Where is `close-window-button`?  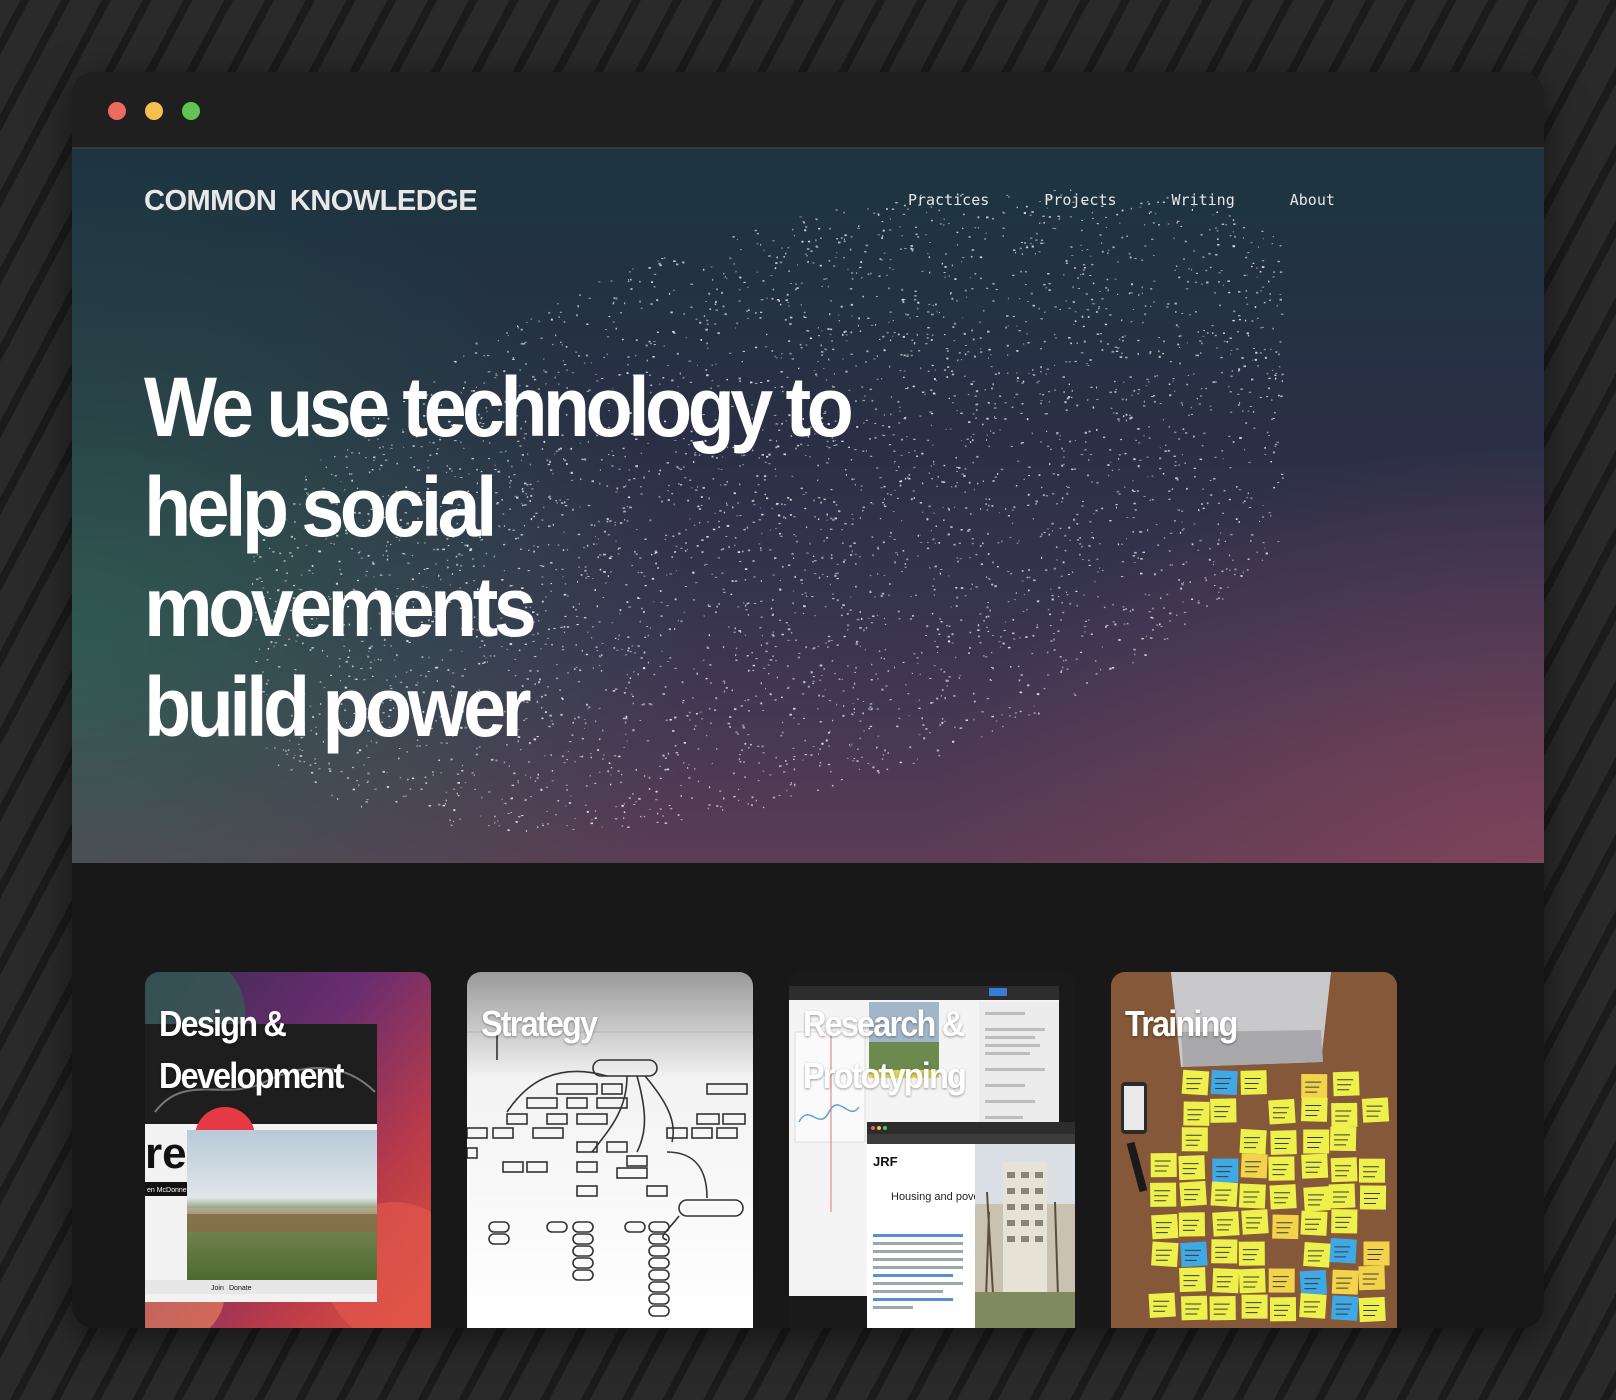 close-window-button is located at coordinates (117, 111).